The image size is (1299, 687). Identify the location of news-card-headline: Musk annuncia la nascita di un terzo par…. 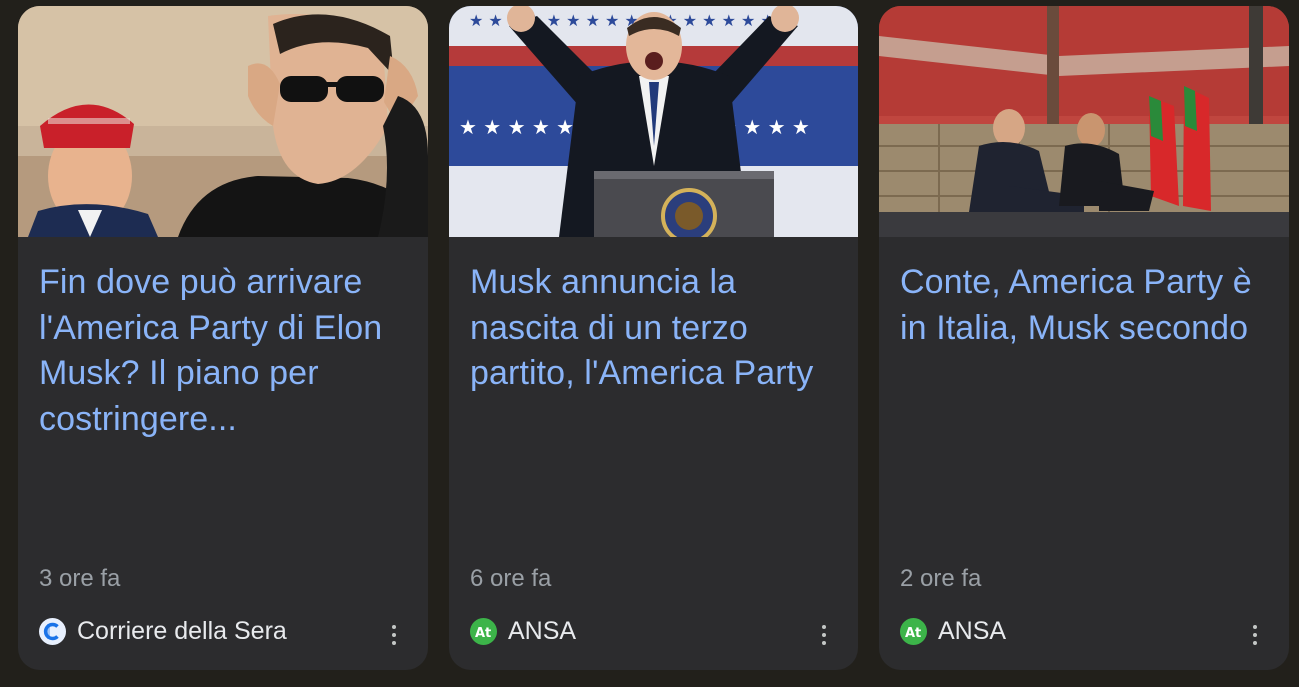
(655, 328).